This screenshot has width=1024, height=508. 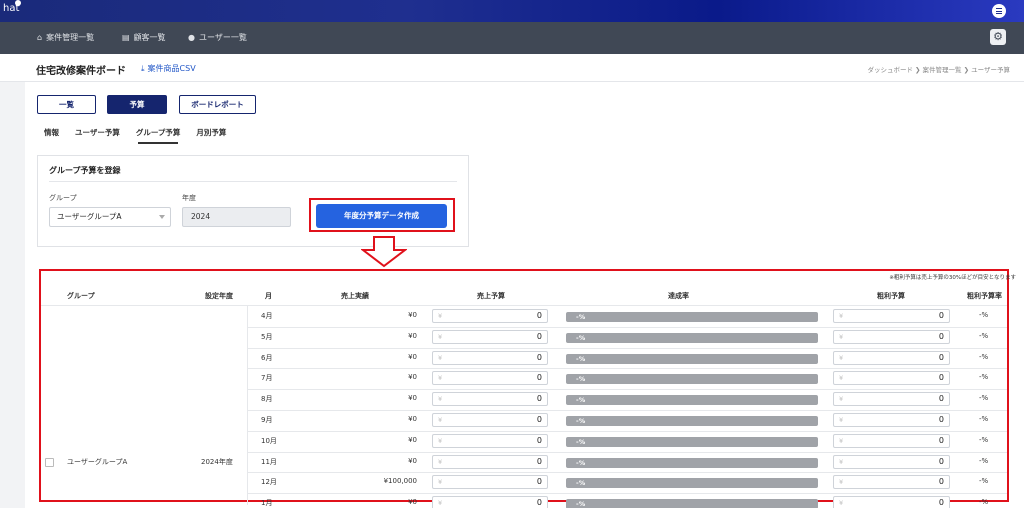 What do you see at coordinates (400, 481) in the screenshot?
I see `sales-actual-cell: ¥100,000` at bounding box center [400, 481].